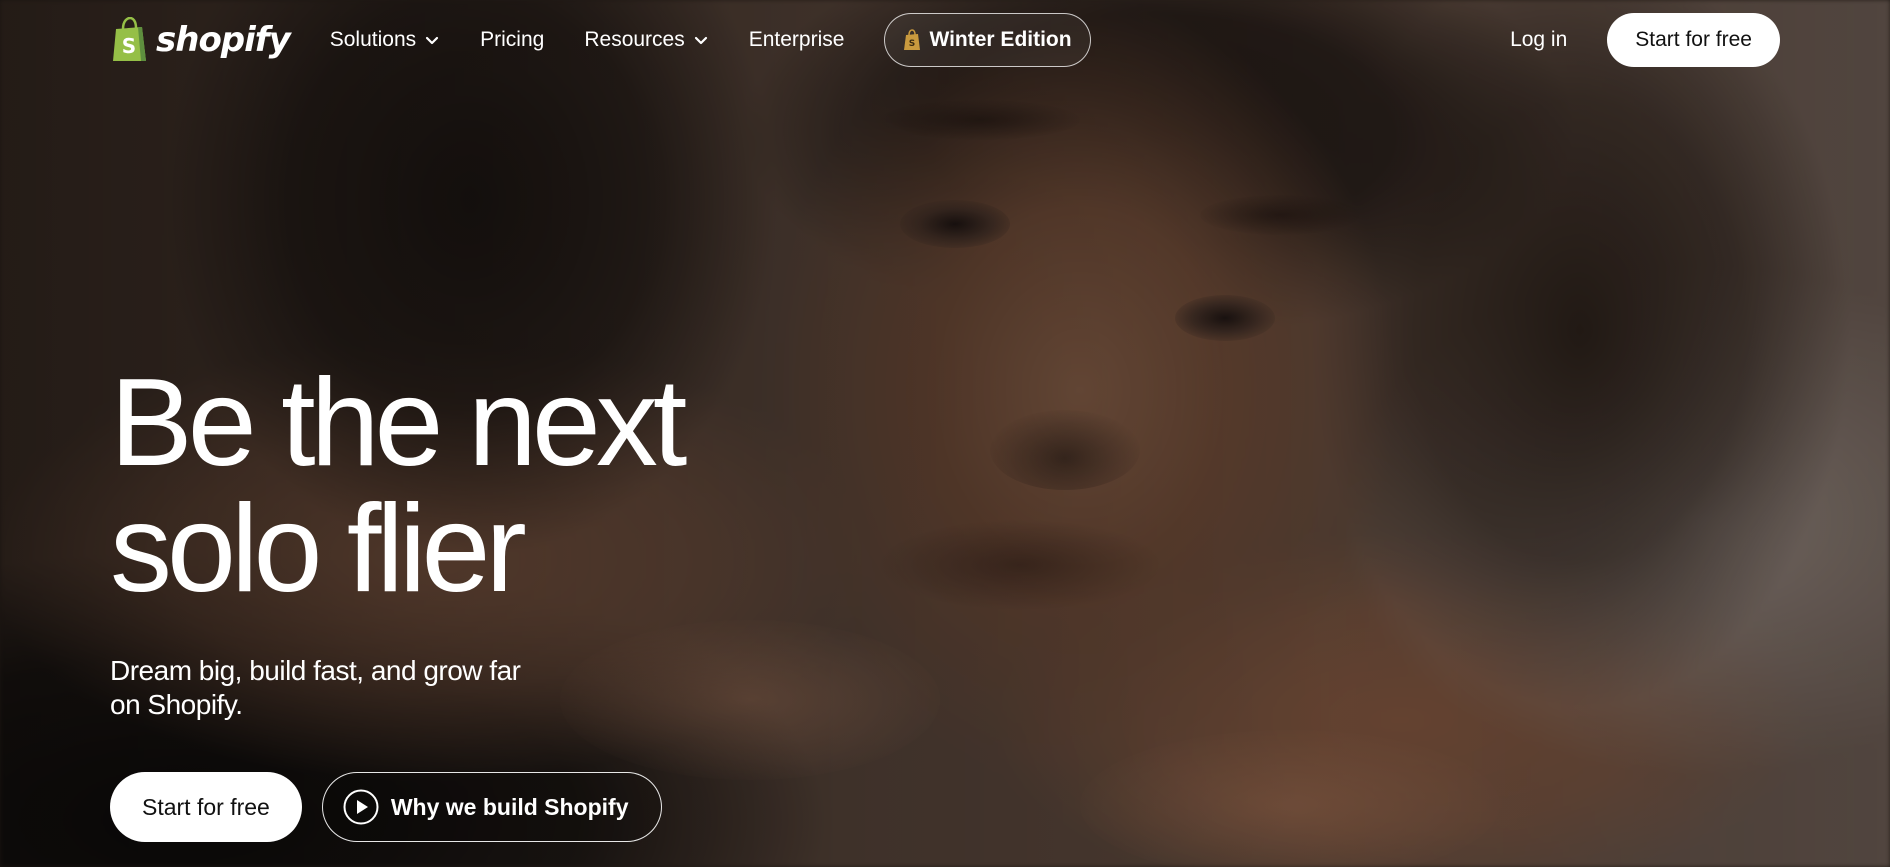 The height and width of the screenshot is (867, 1890). I want to click on shopify-logo: S shopify, so click(200, 40).